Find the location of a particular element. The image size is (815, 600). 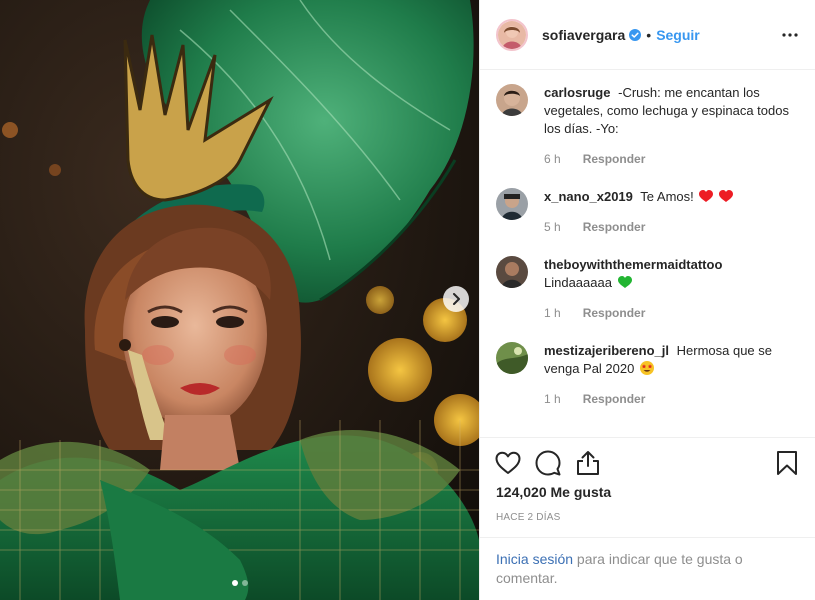

author-username: sofiavergara is located at coordinates (583, 35).